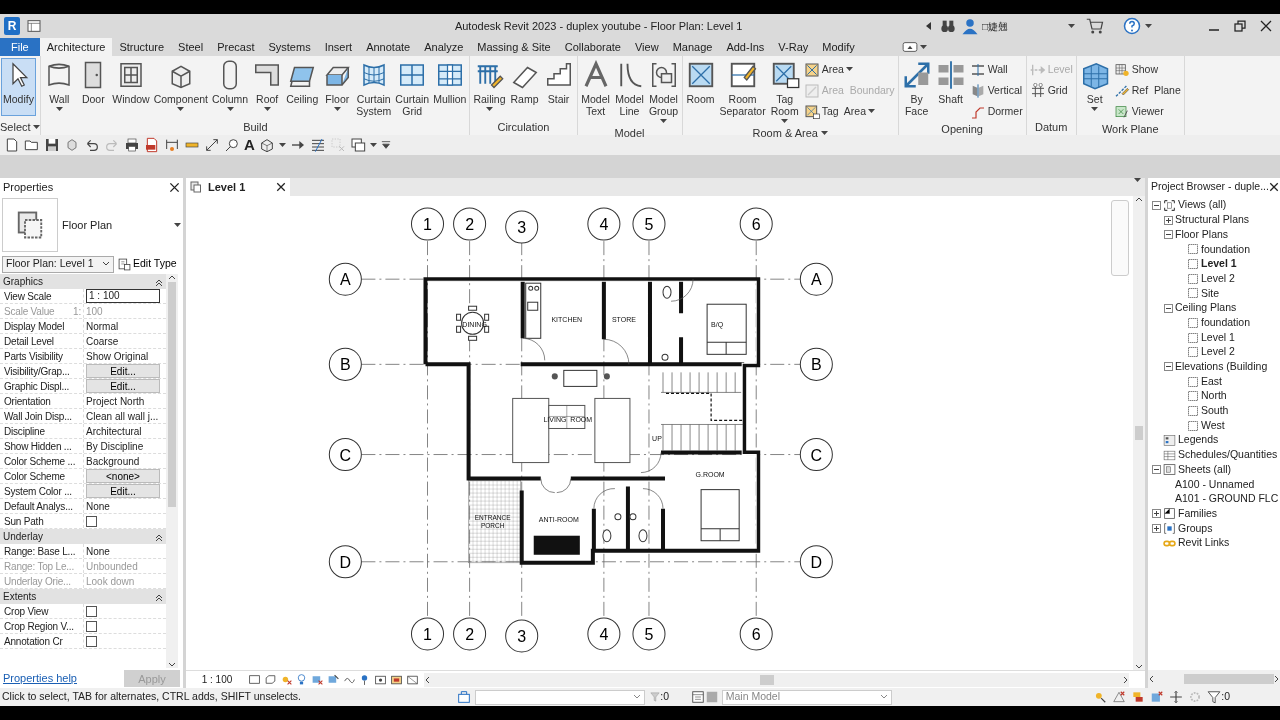 This screenshot has height=720, width=1280. Describe the element at coordinates (333, 679) in the screenshot. I see `crop-region-icon` at that location.